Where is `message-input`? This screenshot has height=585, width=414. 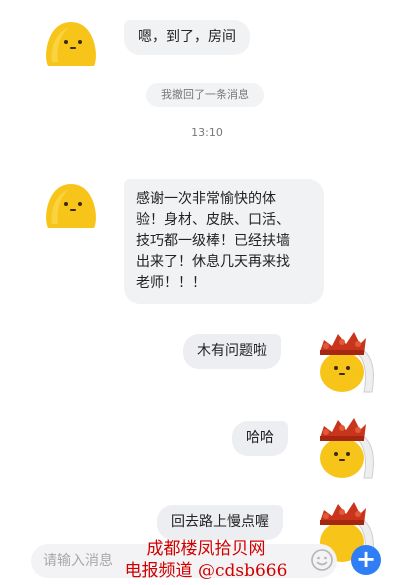 message-input is located at coordinates (184, 561).